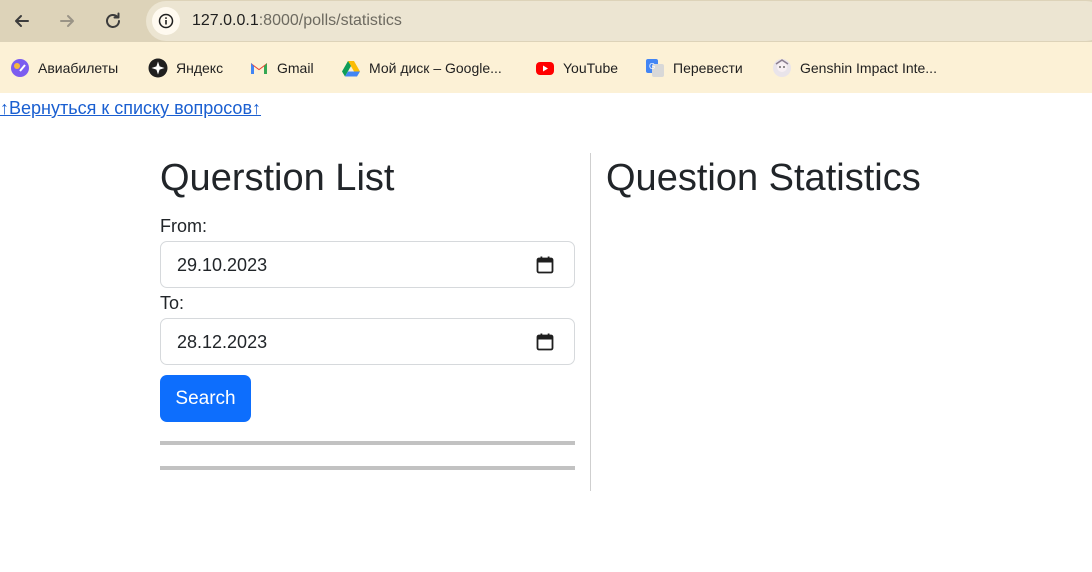 The image size is (1092, 572). I want to click on forward-button, so click(67, 21).